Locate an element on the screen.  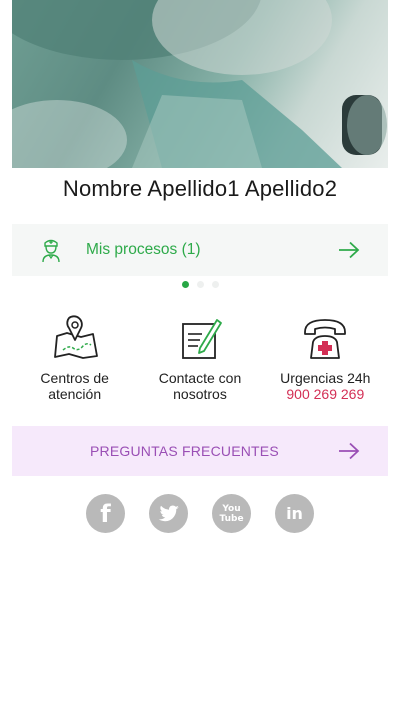
care-centers-title-line2: atención is located at coordinates (75, 394).